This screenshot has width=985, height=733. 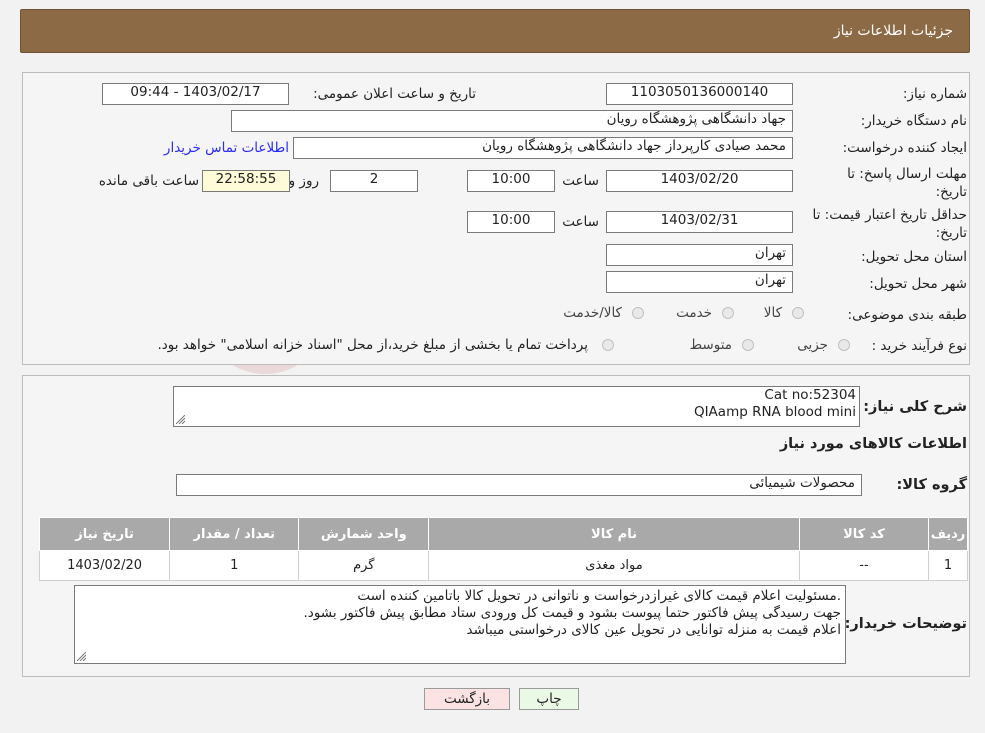 I want to click on col-date: تاریخ نیاز, so click(x=104, y=534).